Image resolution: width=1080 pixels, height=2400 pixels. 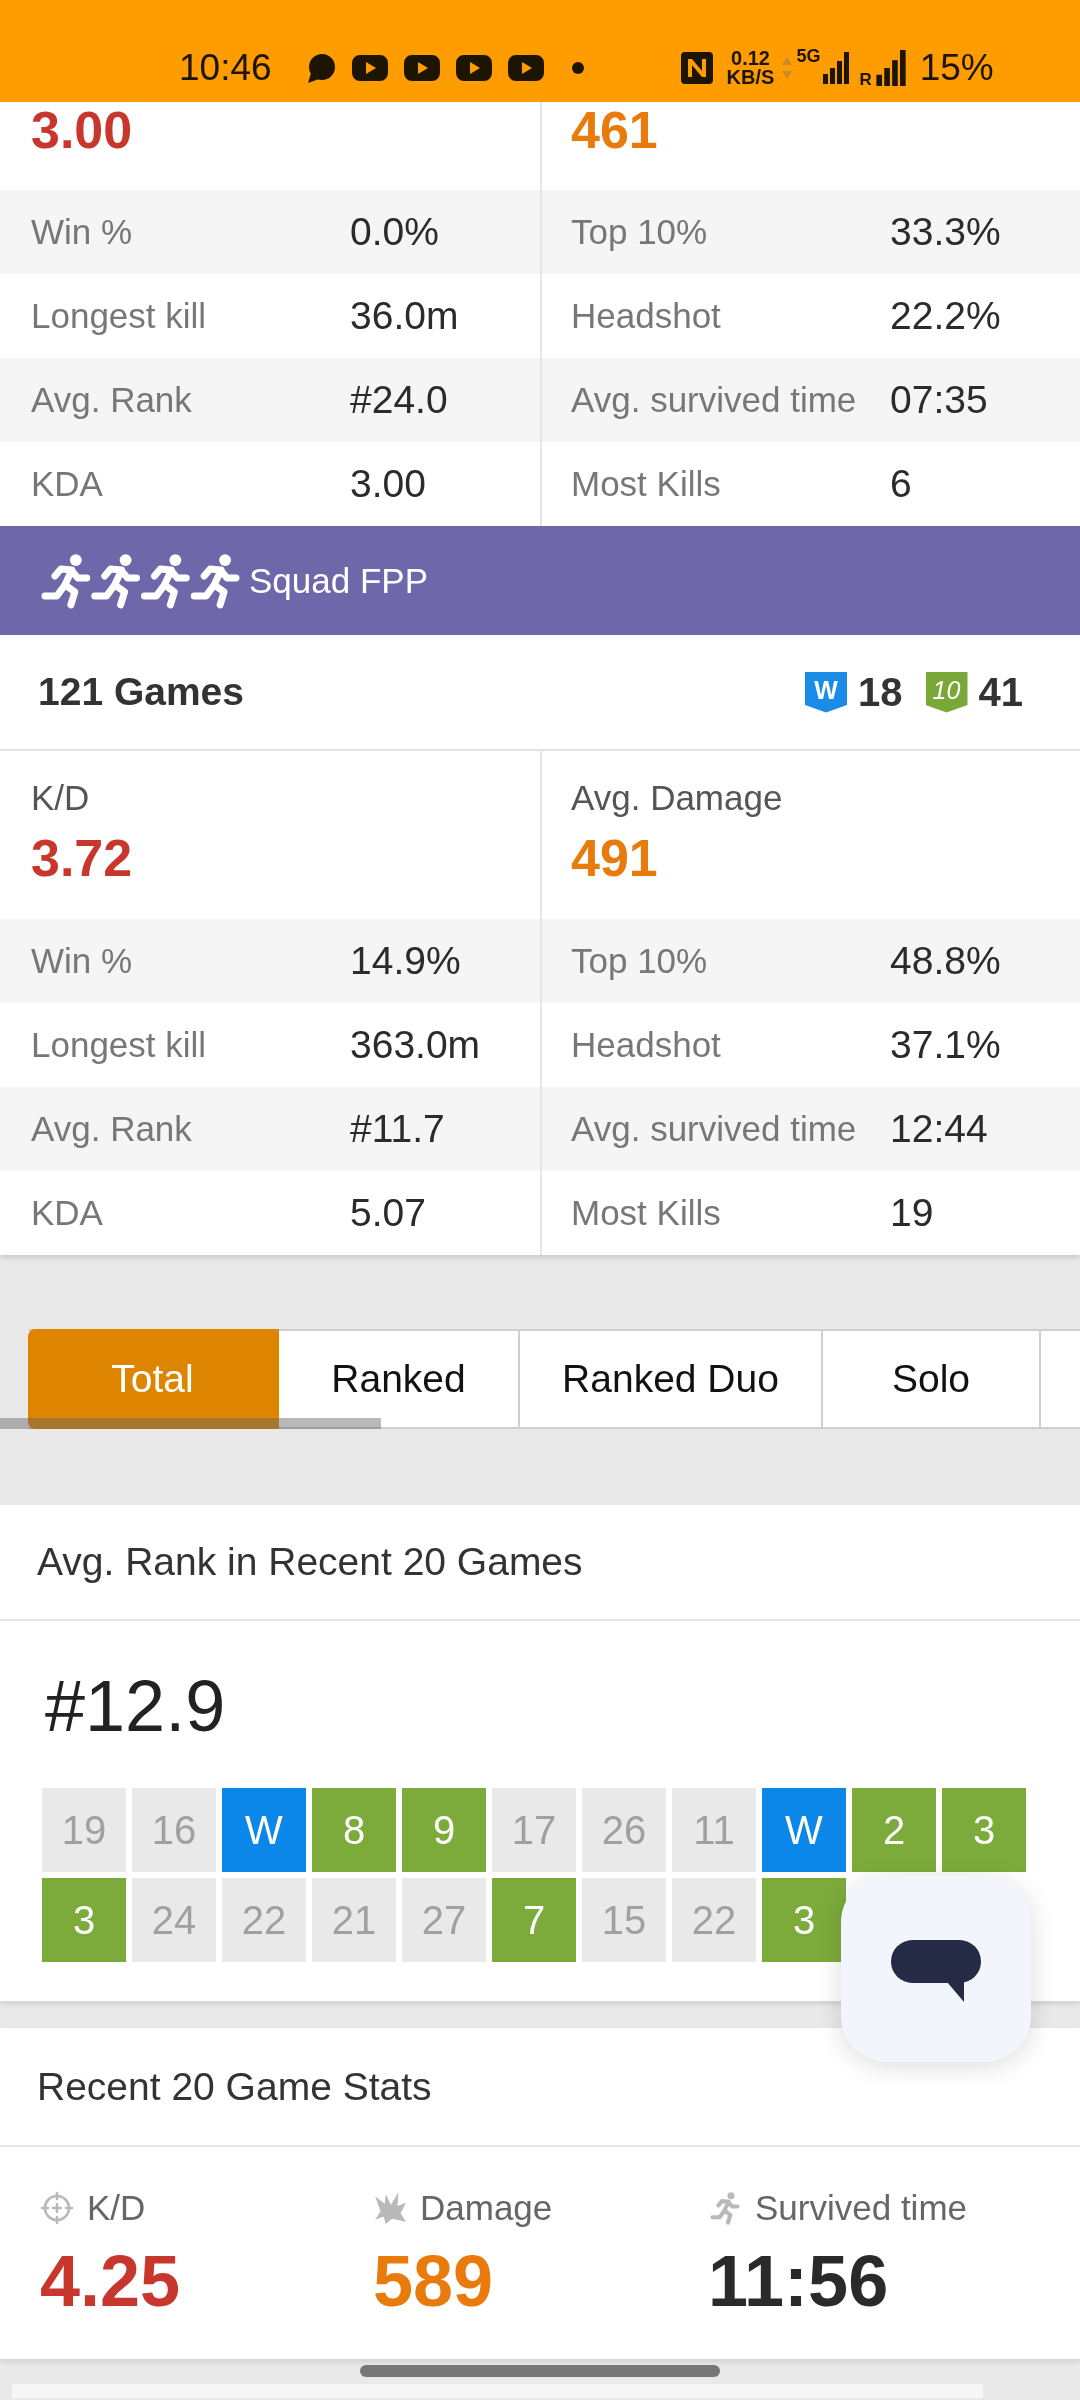 I want to click on battery-level: 15%, so click(x=956, y=68).